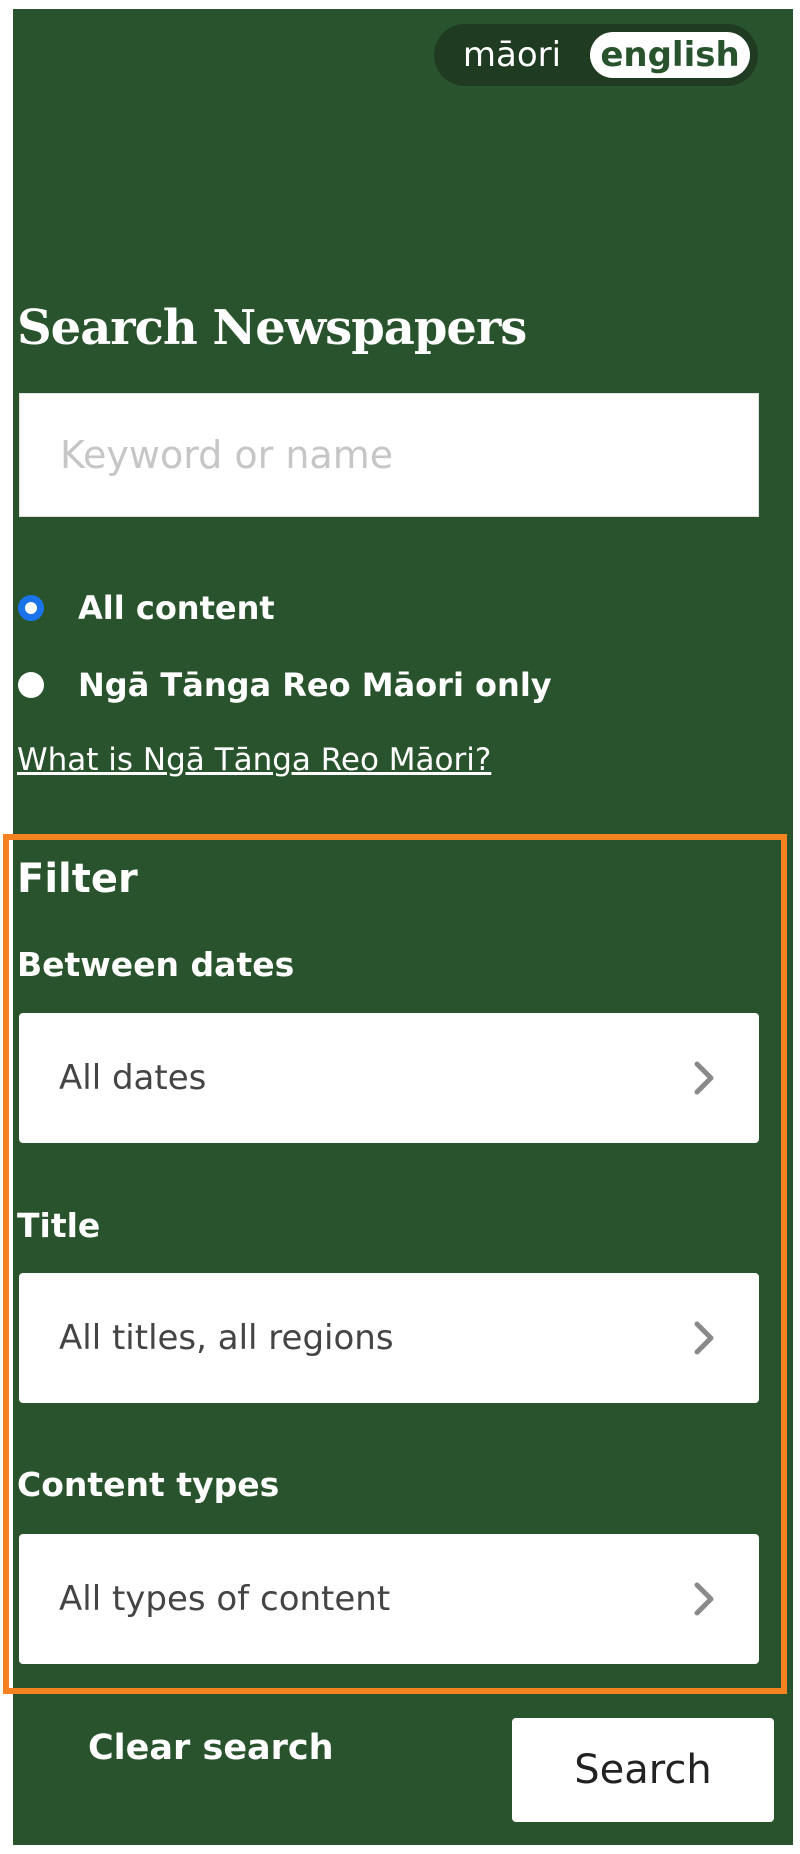 The width and height of the screenshot is (800, 1854). Describe the element at coordinates (59, 1225) in the screenshot. I see `filter-label-title: Title` at that location.